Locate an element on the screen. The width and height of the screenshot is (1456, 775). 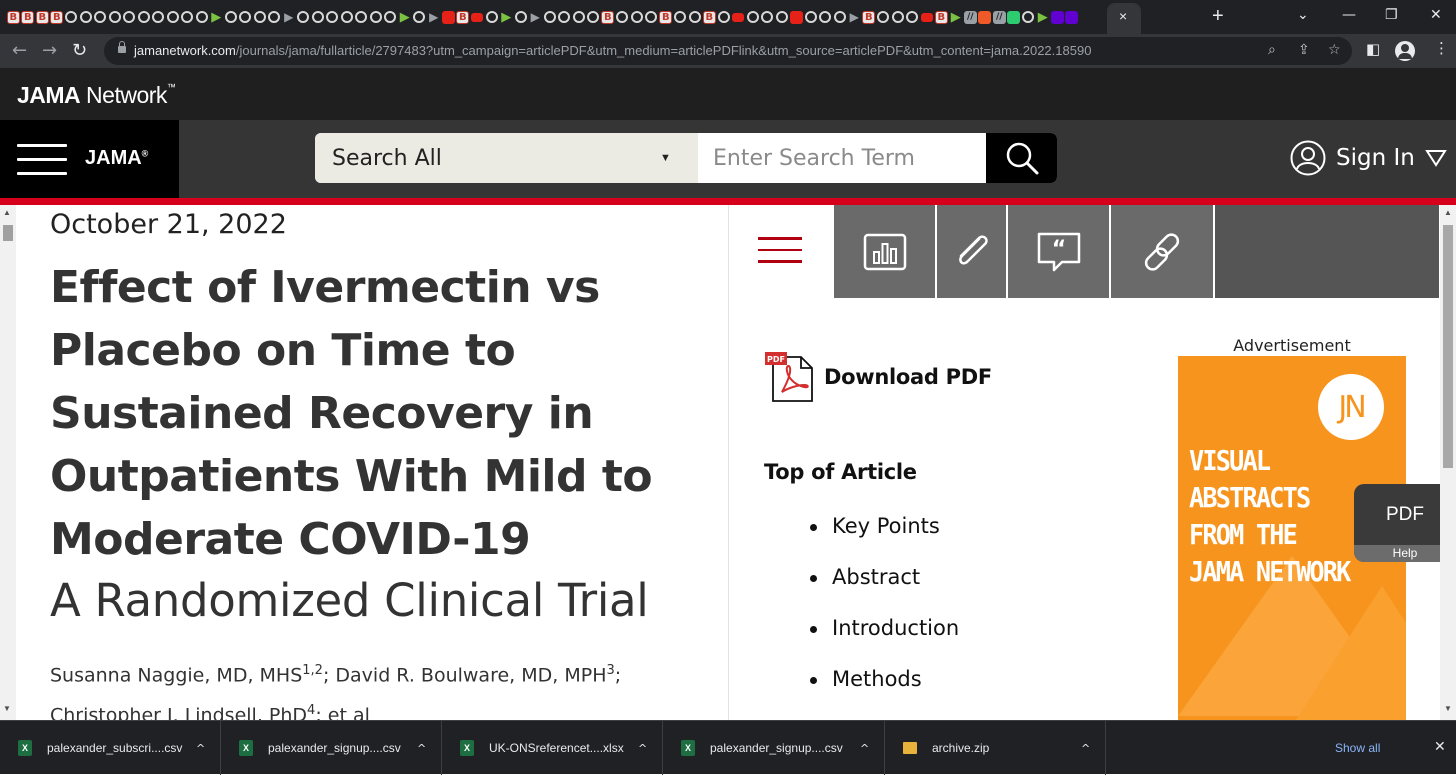
share-icon: ⇪ is located at coordinates (1304, 50).